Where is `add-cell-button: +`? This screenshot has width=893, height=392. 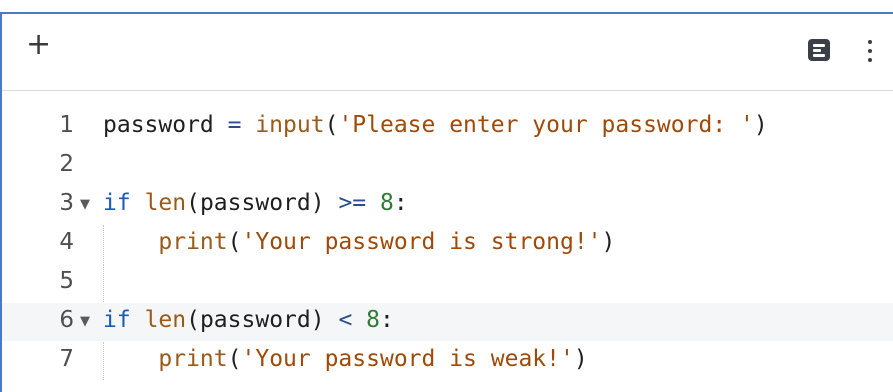
add-cell-button: + is located at coordinates (38, 45).